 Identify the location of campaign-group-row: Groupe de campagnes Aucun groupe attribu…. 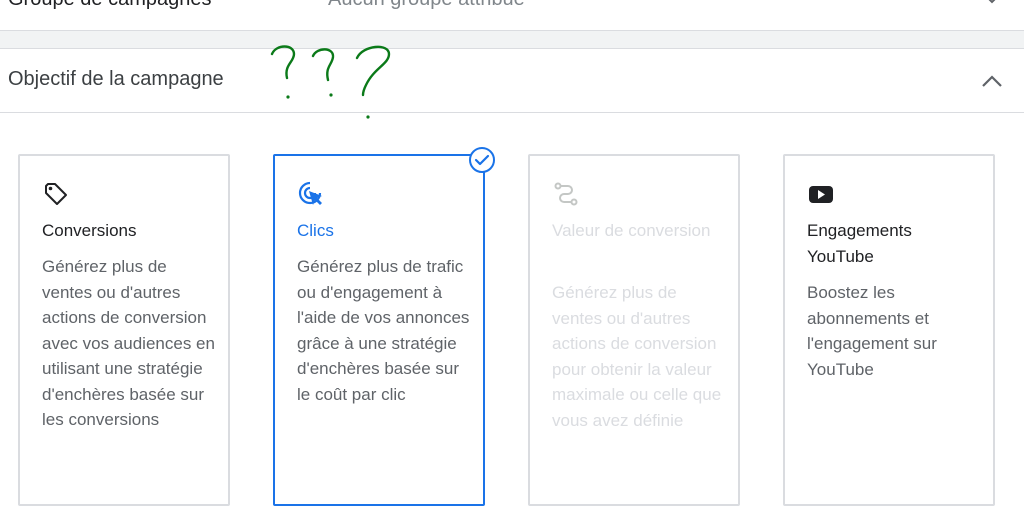
(512, 15).